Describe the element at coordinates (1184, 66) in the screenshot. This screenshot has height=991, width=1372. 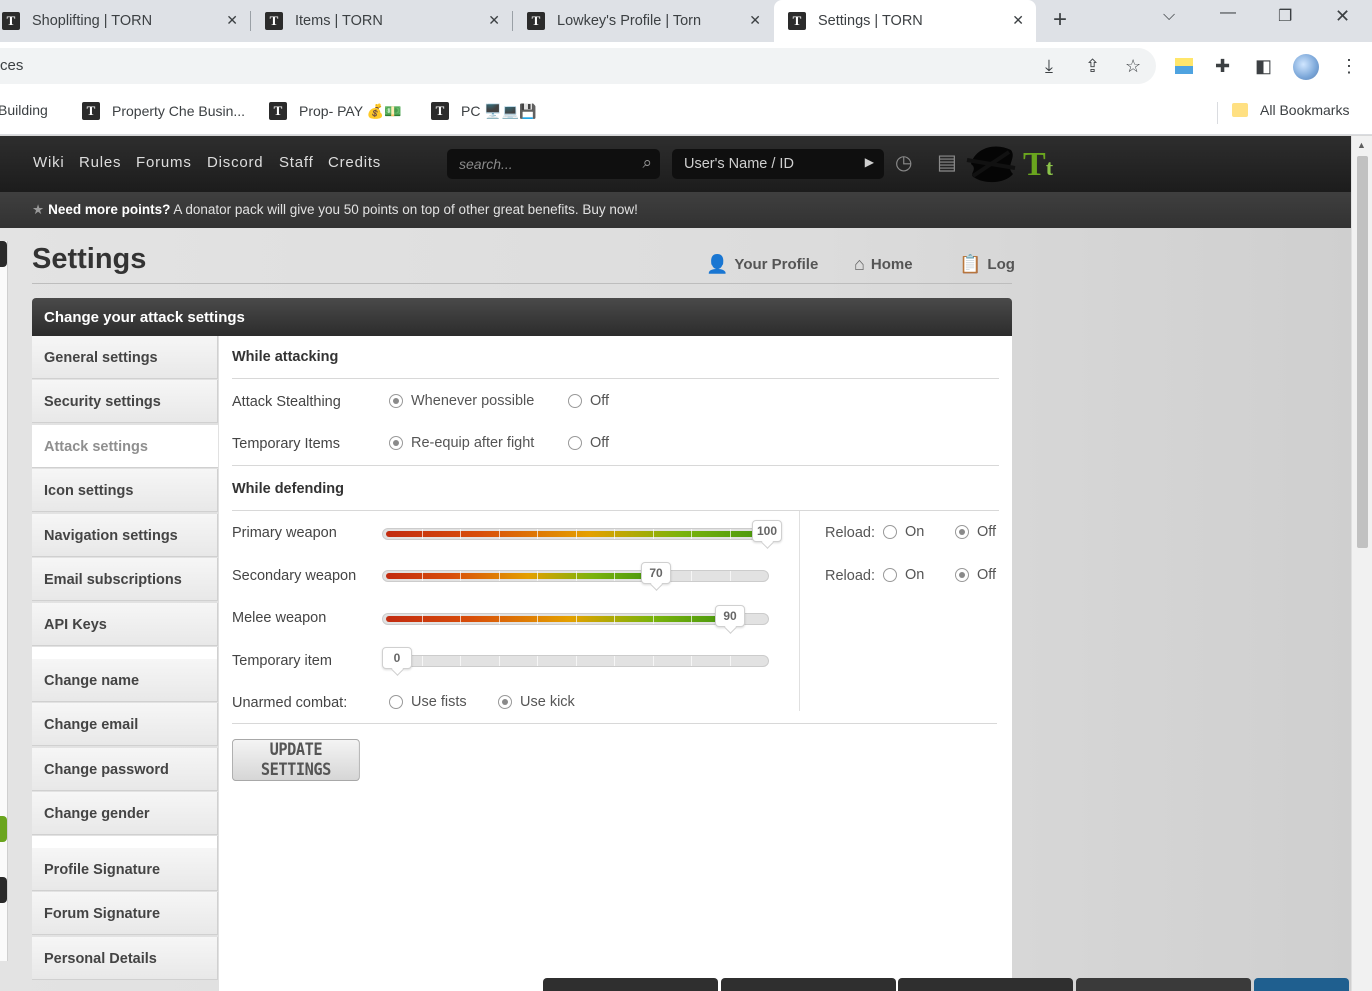
I see `extension-icon` at that location.